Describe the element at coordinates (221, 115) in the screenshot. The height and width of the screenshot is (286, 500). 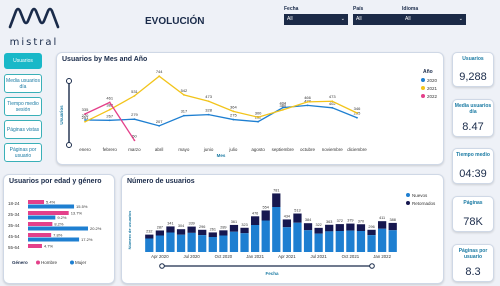
I see `series-line-2020` at that location.